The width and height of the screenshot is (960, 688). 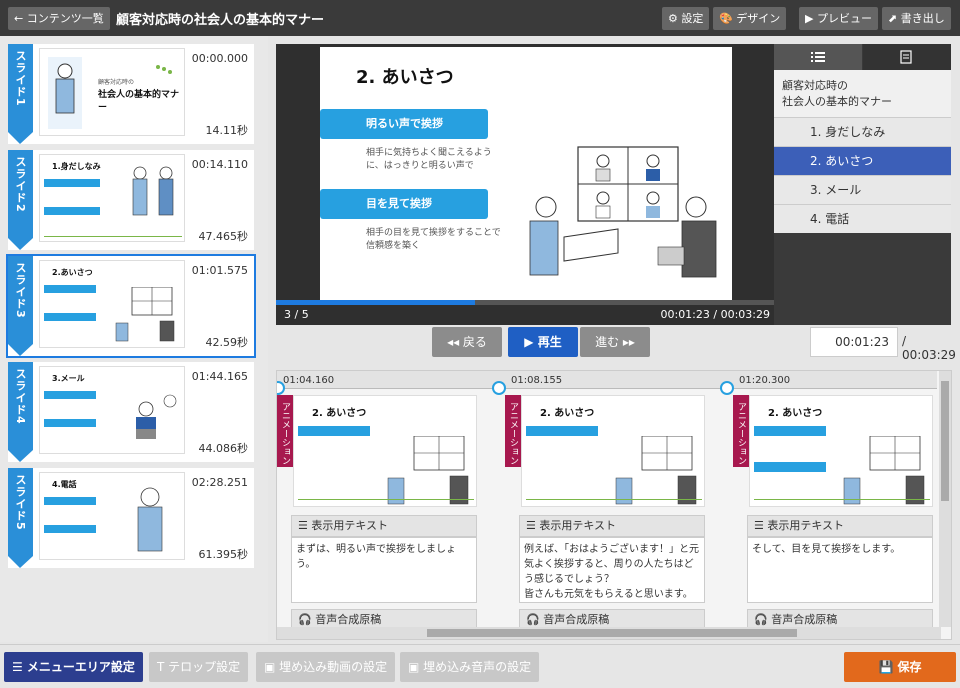 What do you see at coordinates (862, 160) in the screenshot?
I see `toc-item-active: 2. あいさつ` at bounding box center [862, 160].